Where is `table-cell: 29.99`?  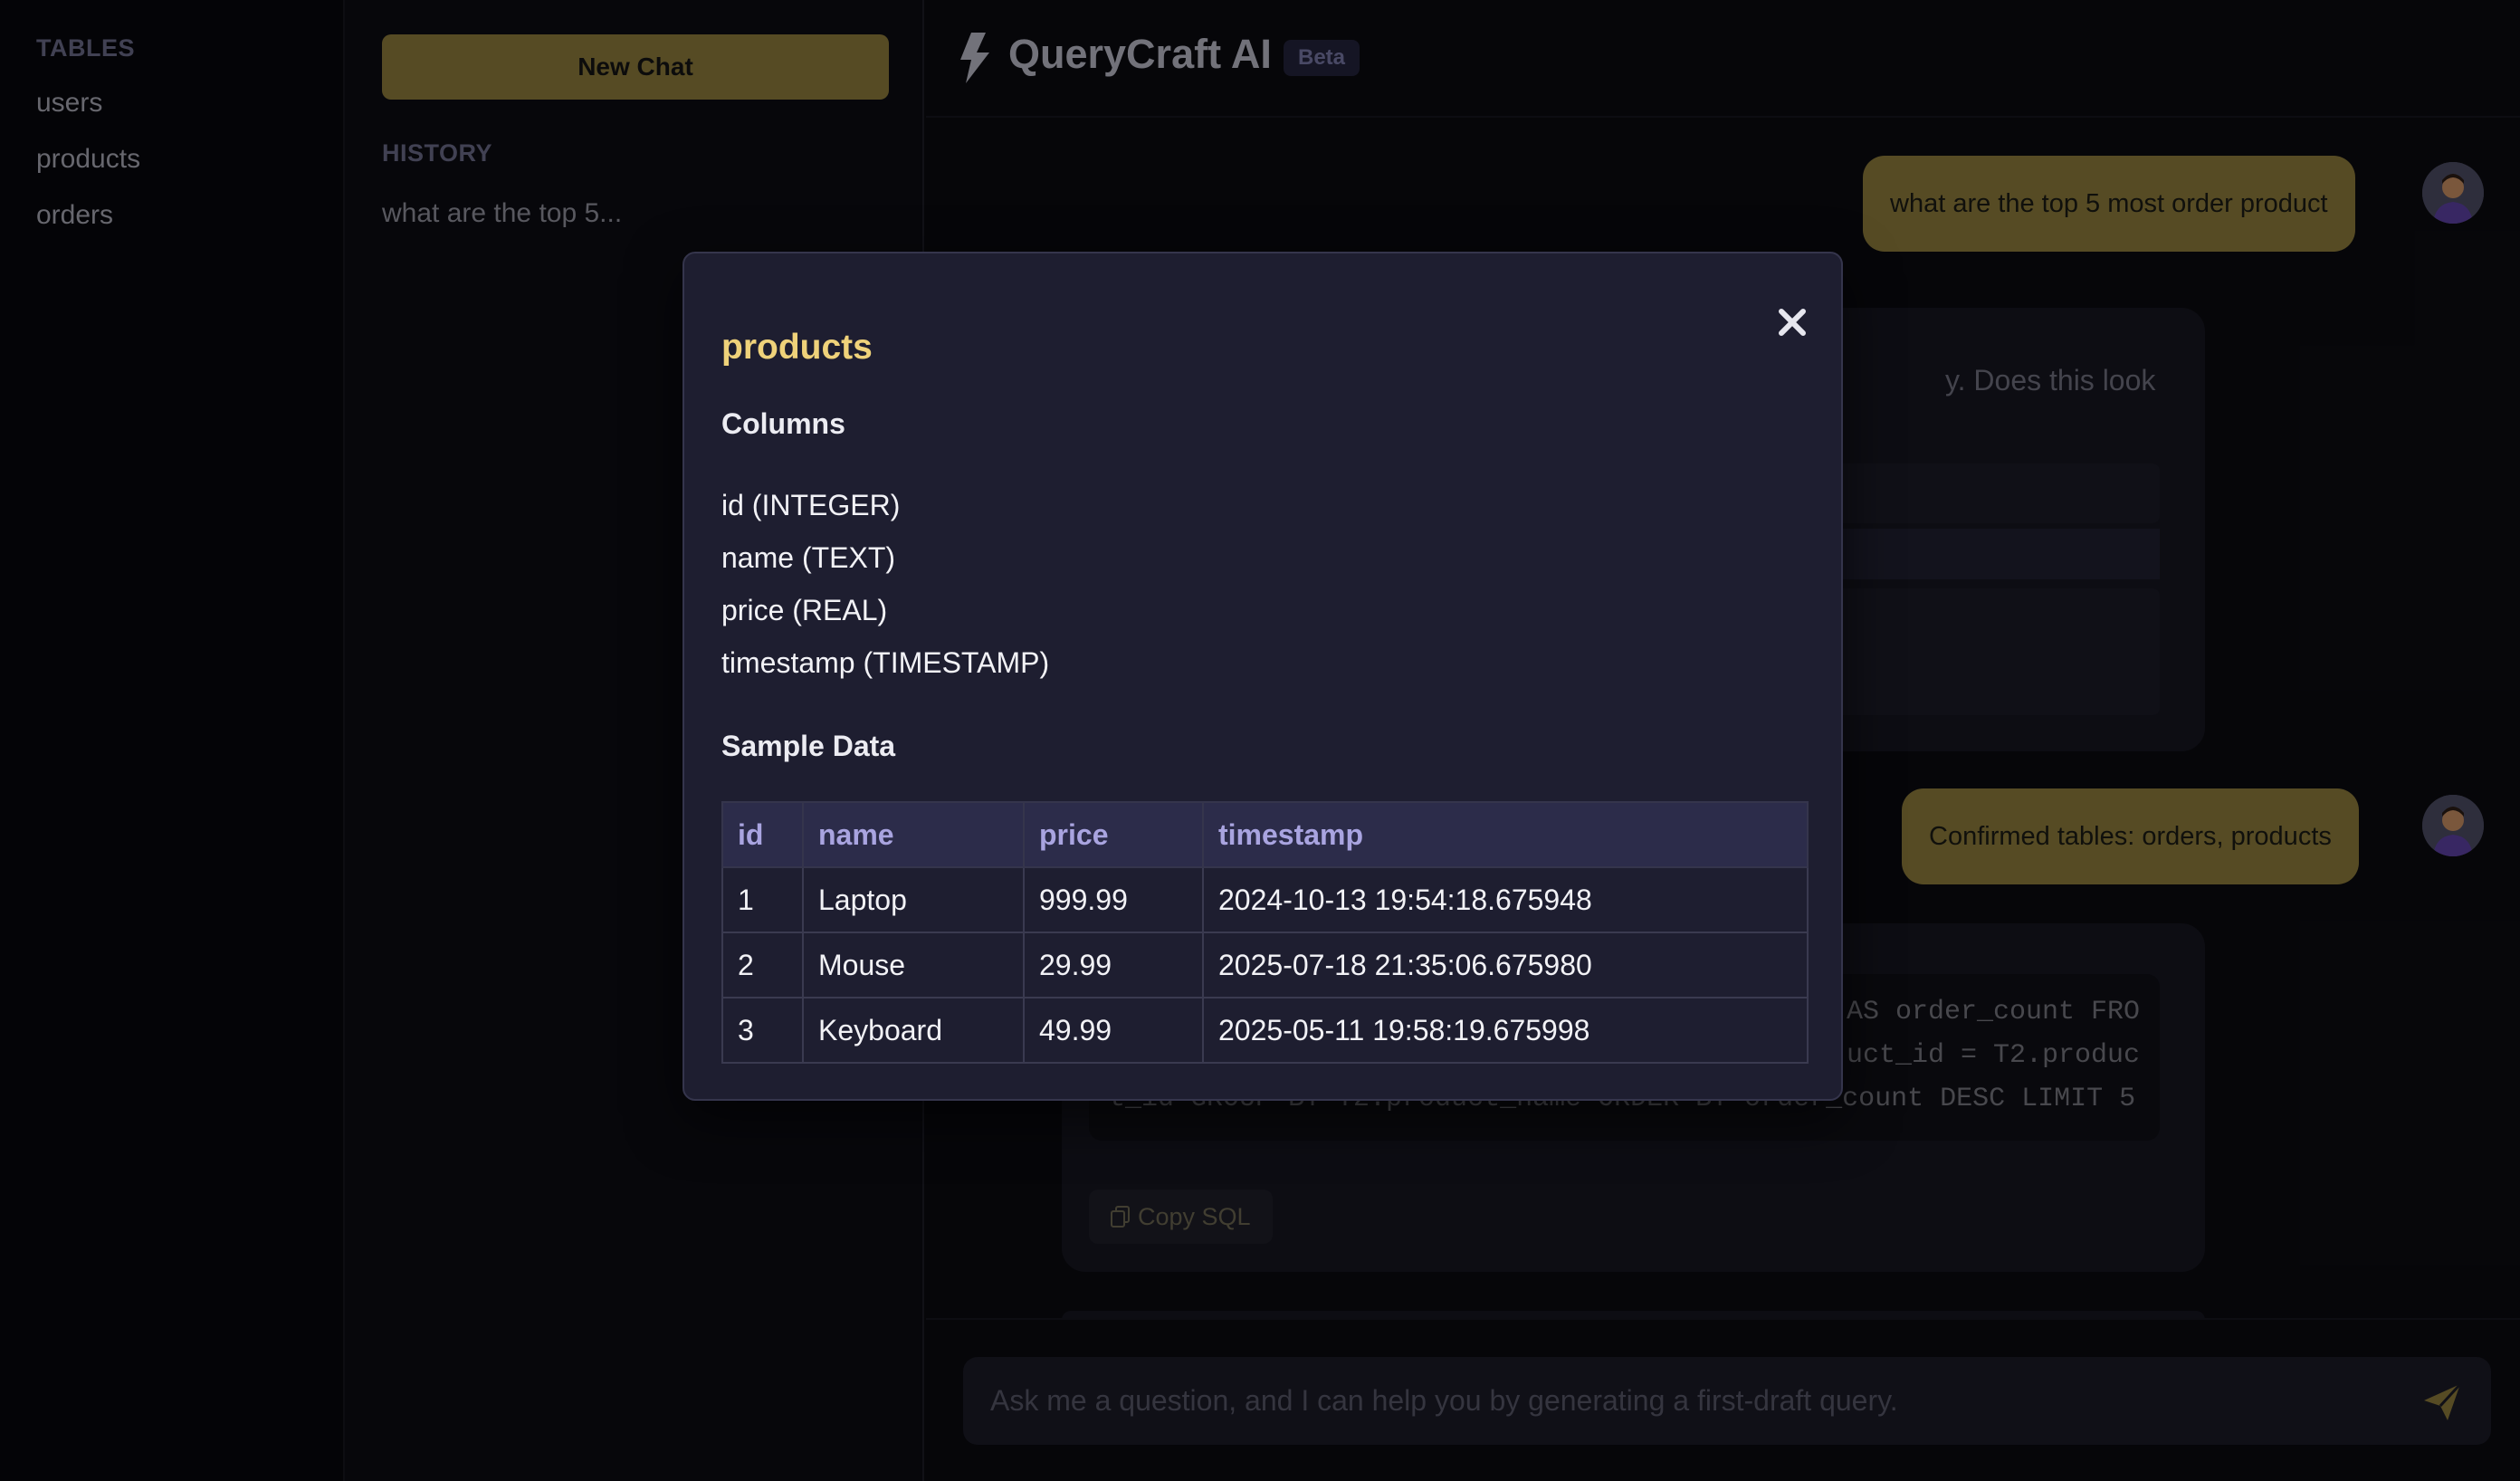
table-cell: 29.99 is located at coordinates (1113, 965).